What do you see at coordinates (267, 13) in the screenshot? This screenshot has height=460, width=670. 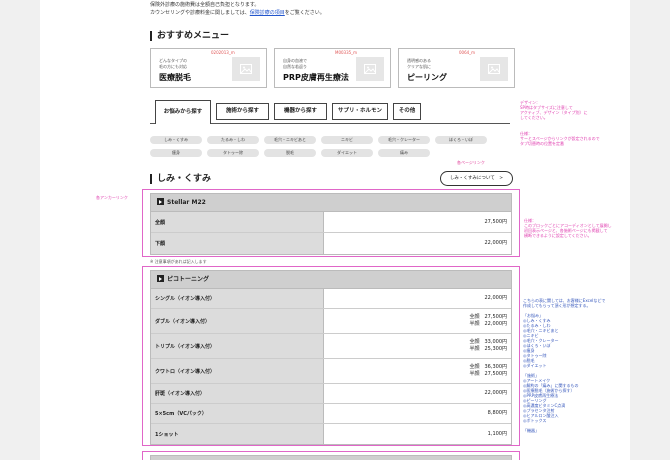 I see `insurance-link: 保険診療の項目` at bounding box center [267, 13].